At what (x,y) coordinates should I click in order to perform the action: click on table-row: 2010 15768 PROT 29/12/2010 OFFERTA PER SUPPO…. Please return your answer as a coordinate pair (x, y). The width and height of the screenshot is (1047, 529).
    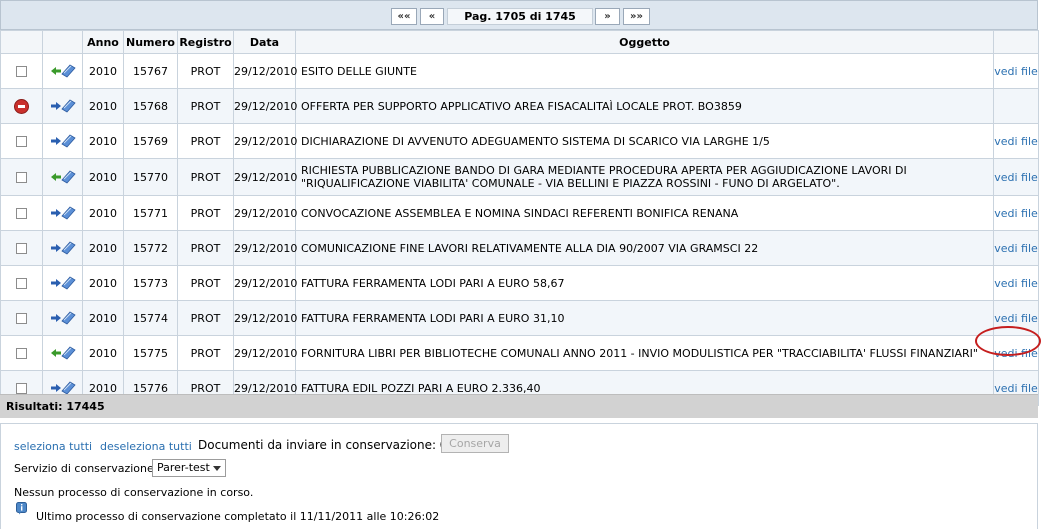
    Looking at the image, I should click on (519, 106).